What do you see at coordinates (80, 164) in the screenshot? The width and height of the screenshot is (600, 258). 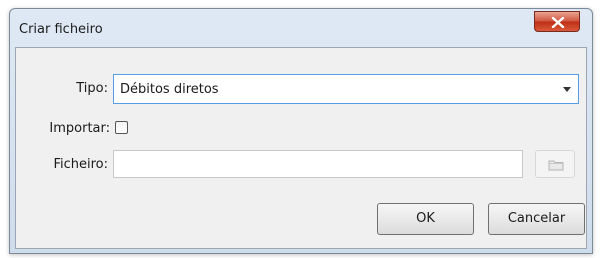 I see `ficheiro-label: Ficheiro:` at bounding box center [80, 164].